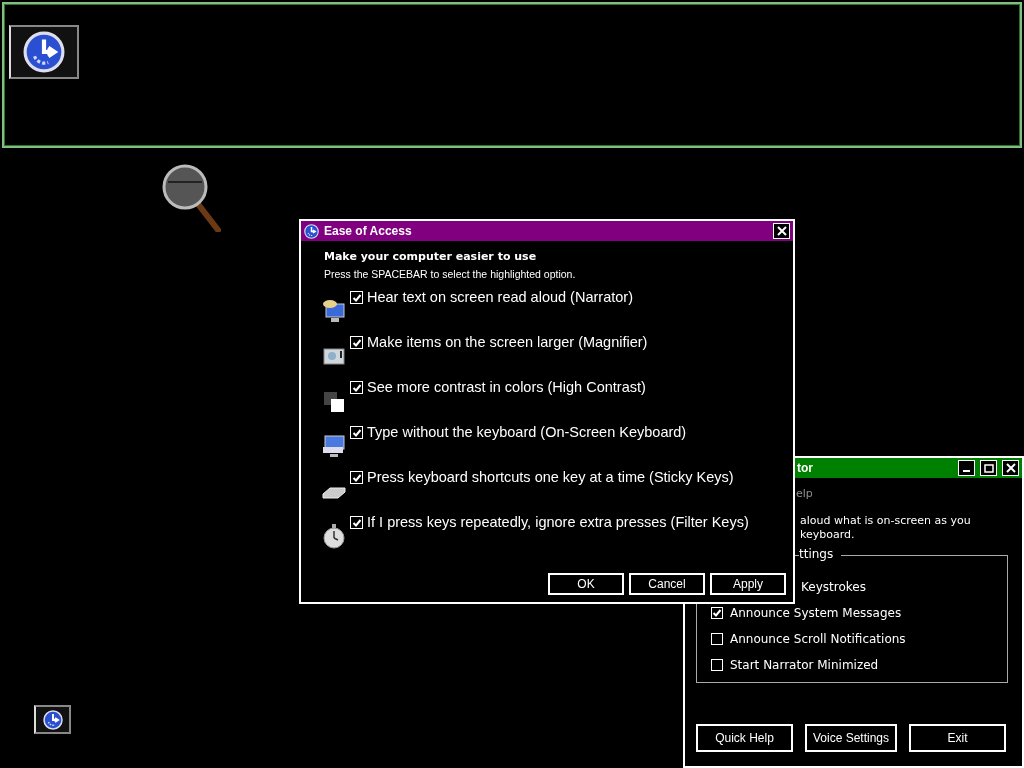 The width and height of the screenshot is (1024, 768). Describe the element at coordinates (804, 493) in the screenshot. I see `menu-item: elp` at that location.